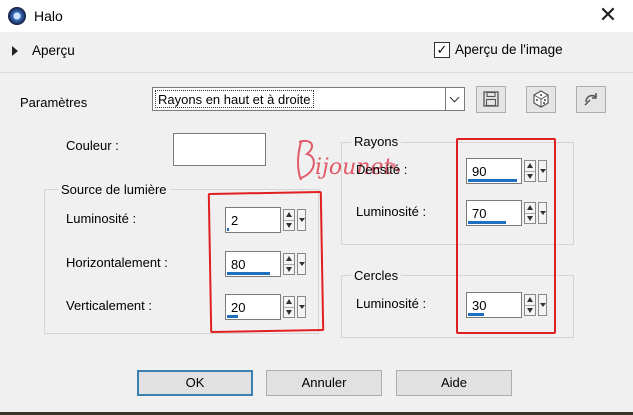 The width and height of the screenshot is (633, 415). Describe the element at coordinates (316, 16) in the screenshot. I see `title-bar: Halo ✕` at that location.